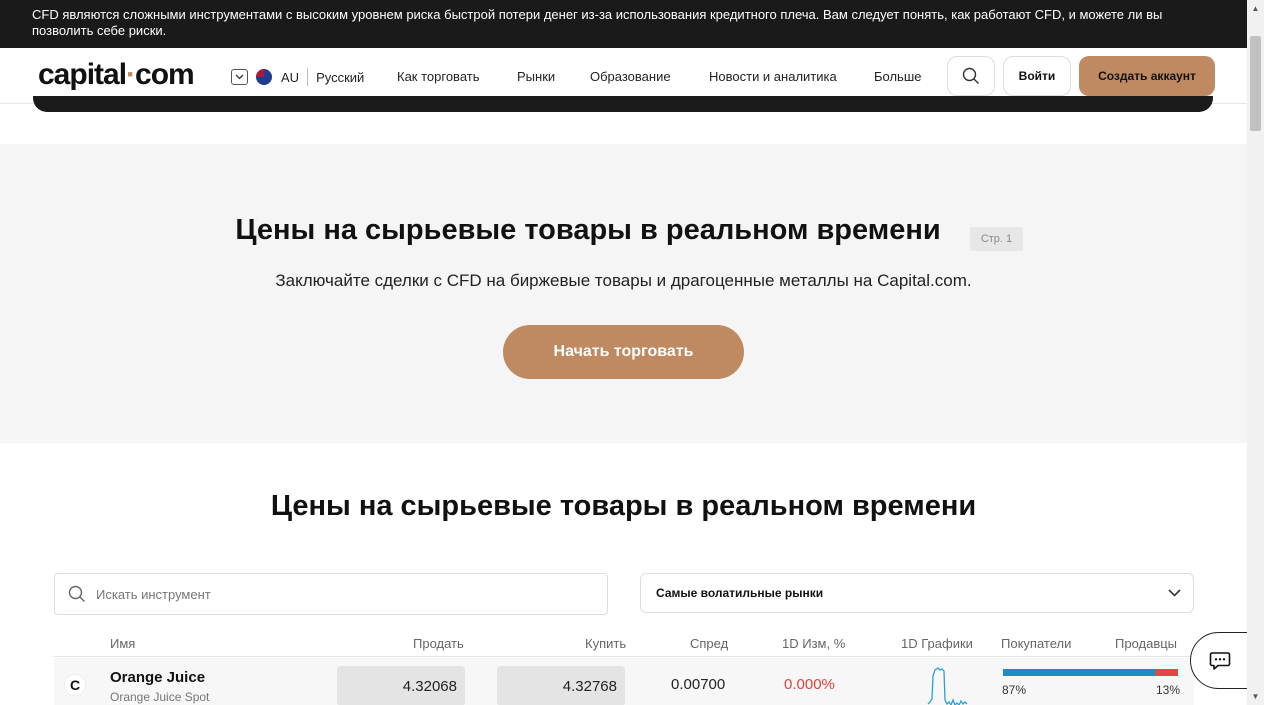 The height and width of the screenshot is (705, 1264). I want to click on nav-how-to-trade: Как торговать, so click(438, 76).